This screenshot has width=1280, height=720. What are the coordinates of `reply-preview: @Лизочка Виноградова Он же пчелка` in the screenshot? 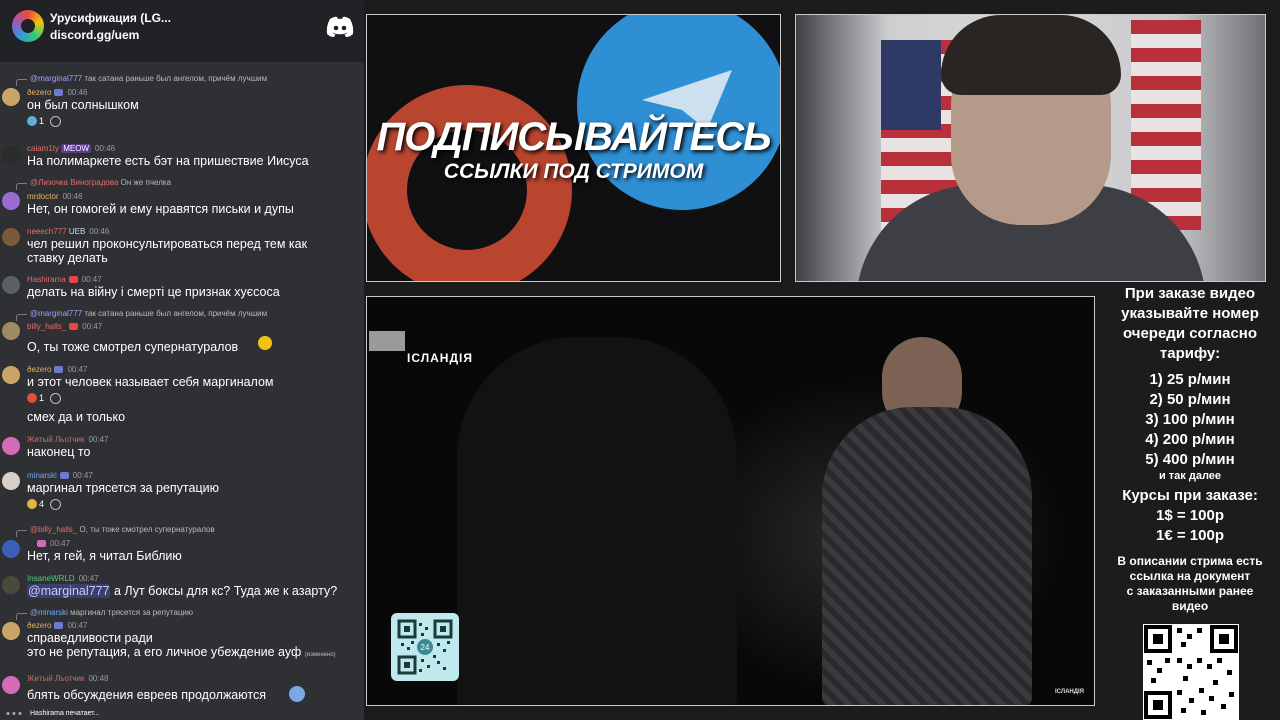 It's located at (93, 184).